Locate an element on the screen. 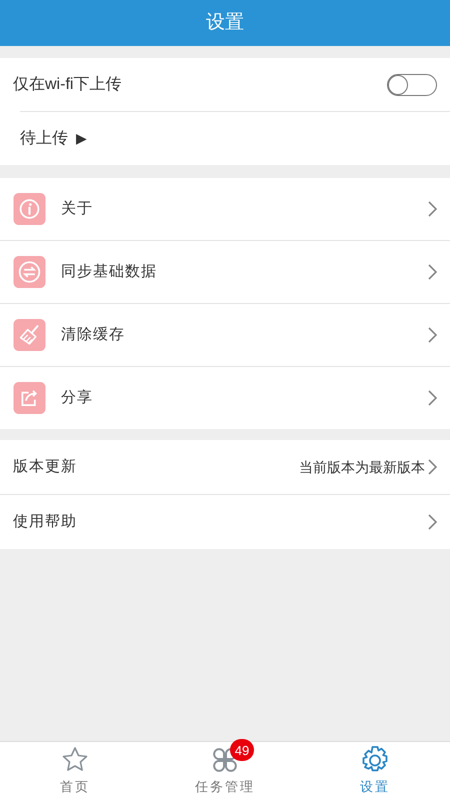 This screenshot has height=800, width=450. menu-item: 关于 is located at coordinates (225, 209).